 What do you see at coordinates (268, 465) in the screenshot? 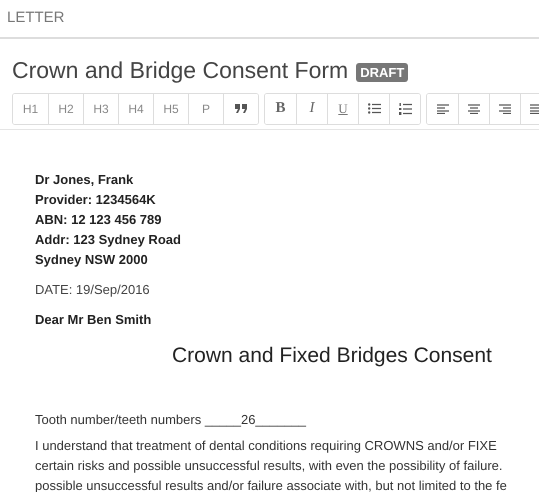
I see `paragraph-line: certain risks and possible unsuccessful results, with even the possibility of failure.` at bounding box center [268, 465].